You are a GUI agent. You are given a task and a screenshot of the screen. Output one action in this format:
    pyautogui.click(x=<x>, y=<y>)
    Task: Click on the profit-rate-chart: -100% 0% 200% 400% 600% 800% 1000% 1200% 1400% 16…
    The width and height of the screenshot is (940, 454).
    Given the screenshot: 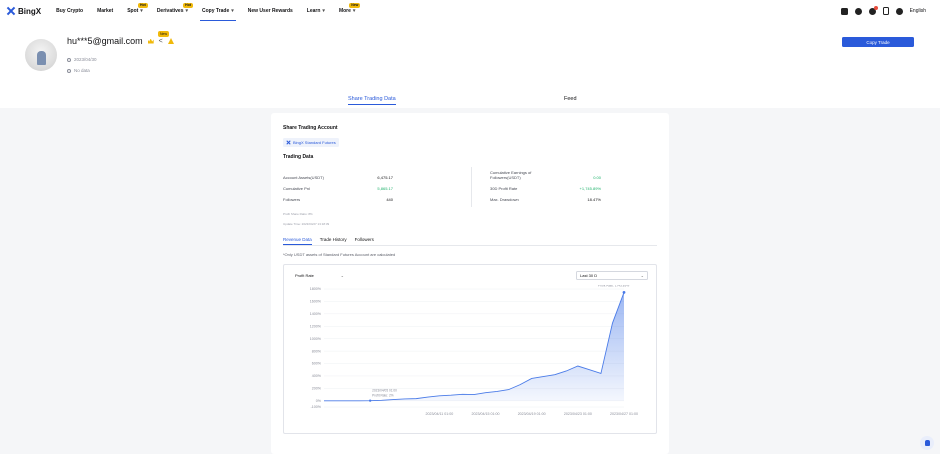 What is the action you would take?
    pyautogui.click(x=471, y=360)
    